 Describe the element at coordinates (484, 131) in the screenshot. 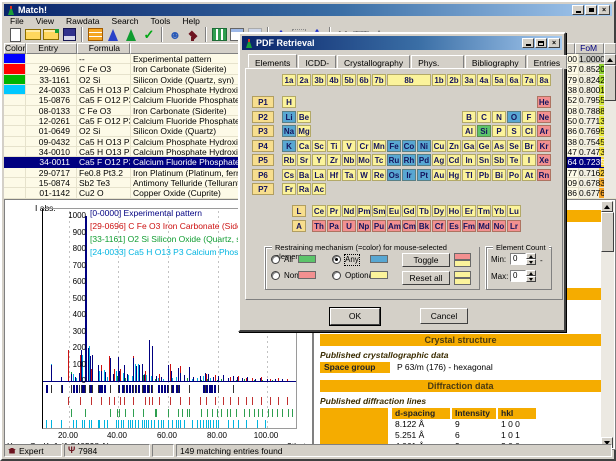

I see `element-Si: Si` at that location.